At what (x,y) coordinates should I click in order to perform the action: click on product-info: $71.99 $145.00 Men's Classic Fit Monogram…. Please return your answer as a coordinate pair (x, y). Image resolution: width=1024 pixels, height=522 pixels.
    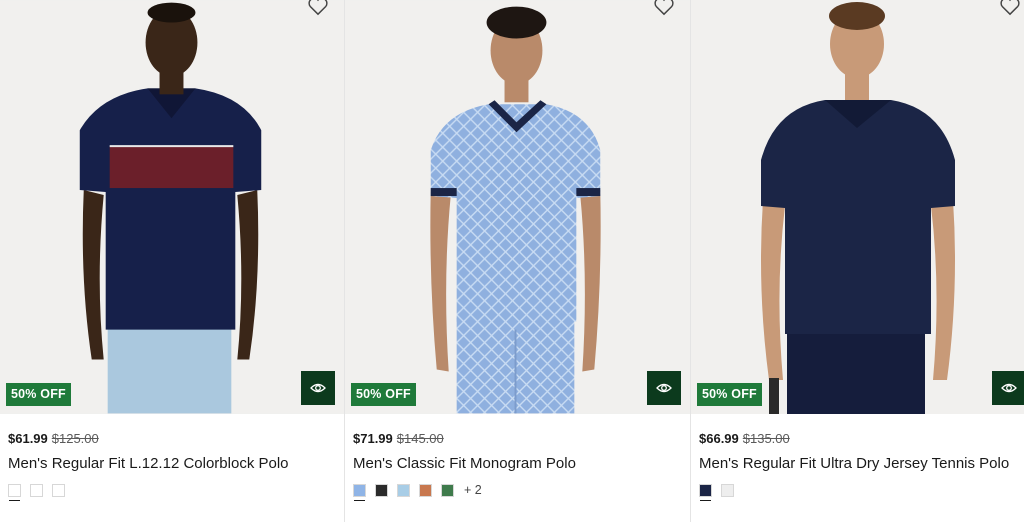
    Looking at the image, I should click on (518, 452).